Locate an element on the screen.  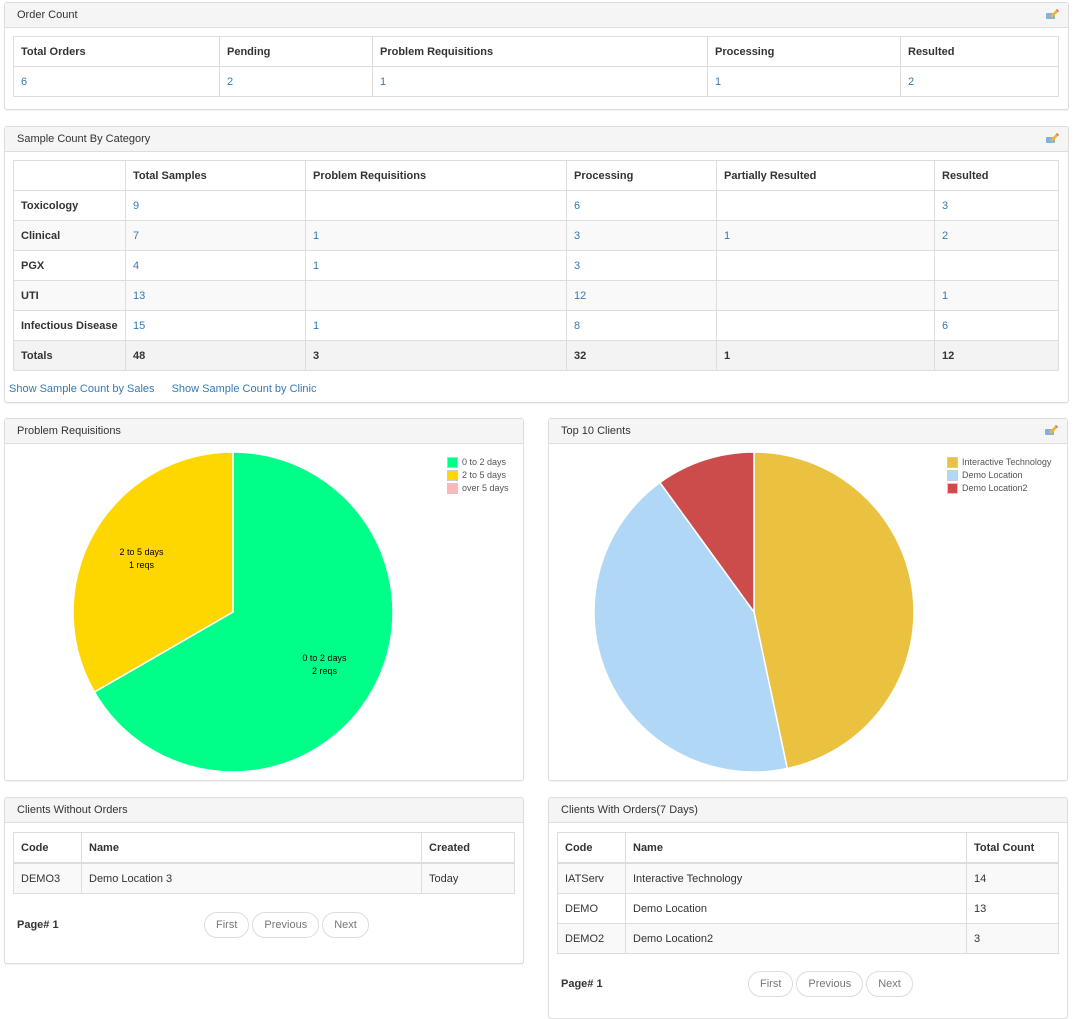
resulted-link: 2 is located at coordinates (979, 81).